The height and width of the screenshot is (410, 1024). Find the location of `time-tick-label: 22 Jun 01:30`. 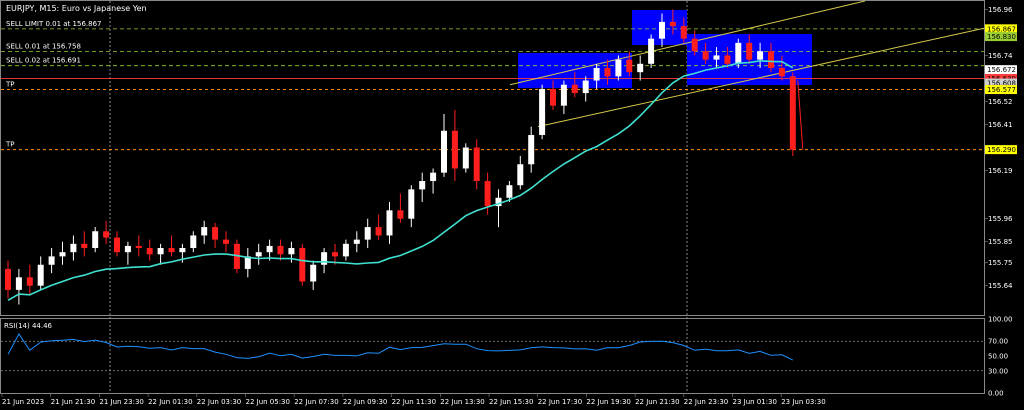

time-tick-label: 22 Jun 01:30 is located at coordinates (170, 402).